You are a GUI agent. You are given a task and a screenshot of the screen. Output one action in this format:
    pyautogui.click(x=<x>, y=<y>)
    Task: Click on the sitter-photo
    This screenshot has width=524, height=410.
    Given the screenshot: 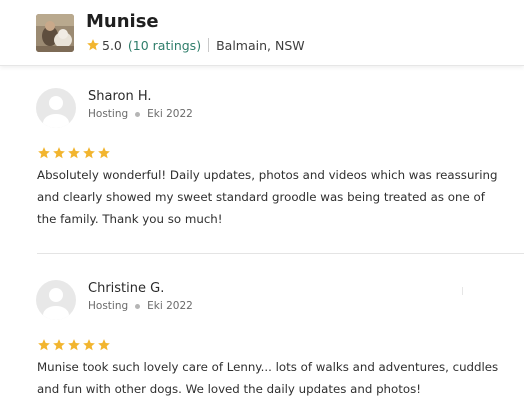 What is the action you would take?
    pyautogui.click(x=55, y=33)
    